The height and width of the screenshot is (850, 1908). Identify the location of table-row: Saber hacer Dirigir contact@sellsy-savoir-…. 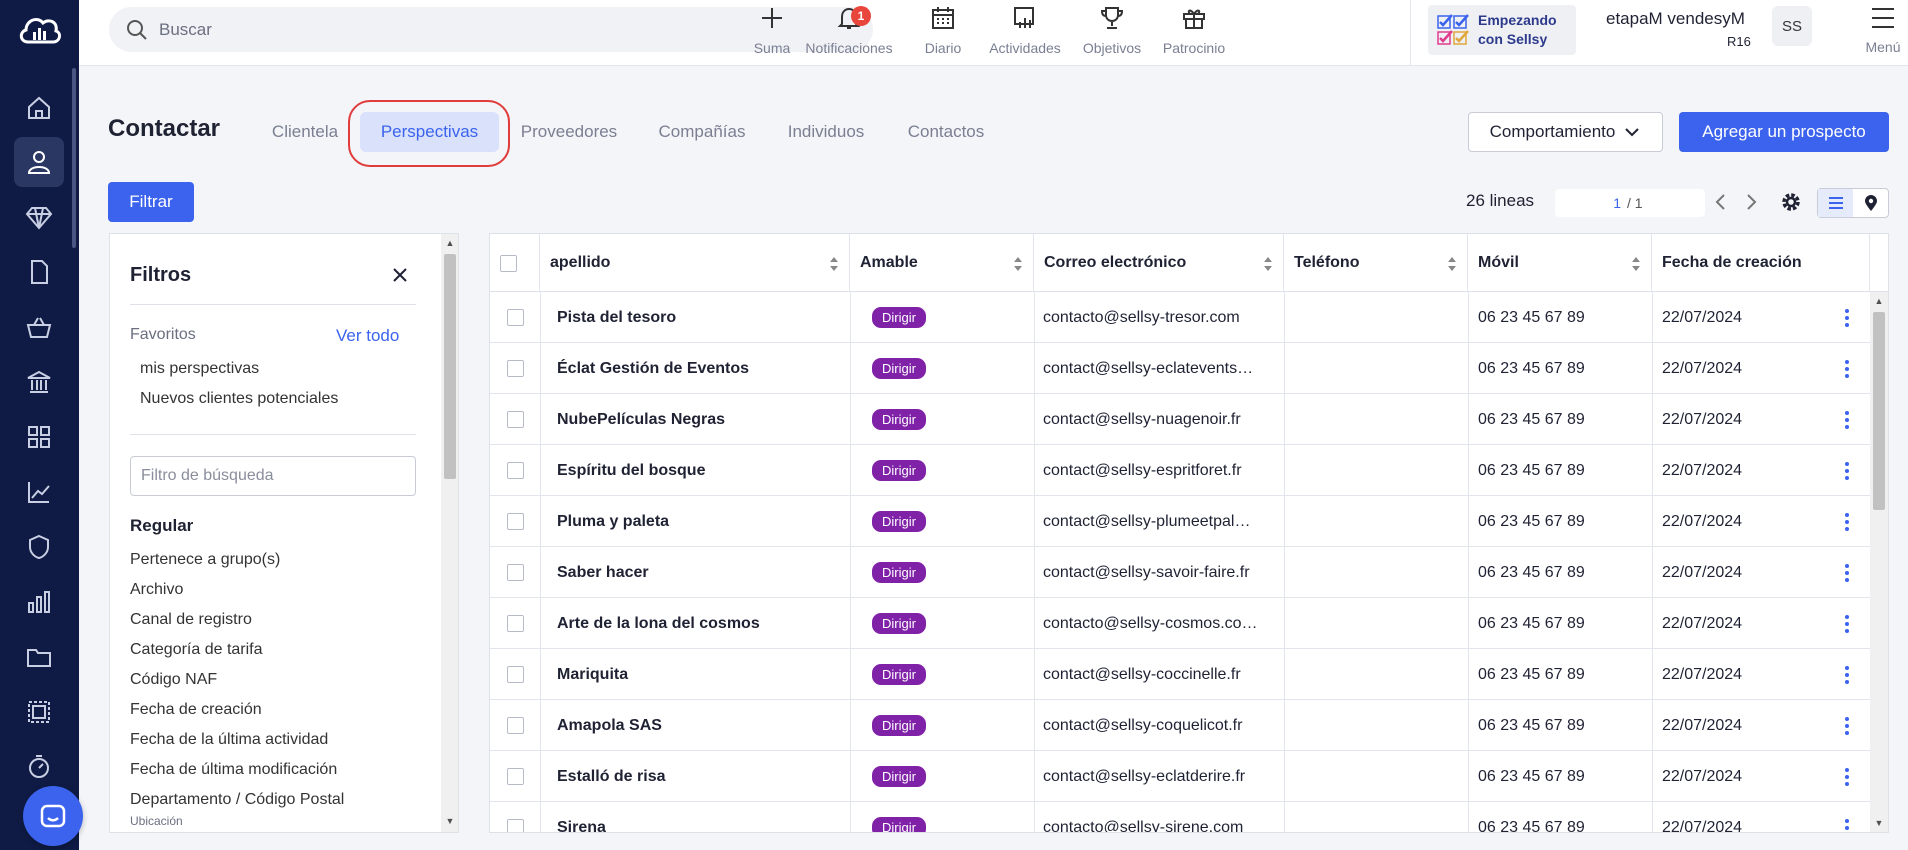
(1180, 572).